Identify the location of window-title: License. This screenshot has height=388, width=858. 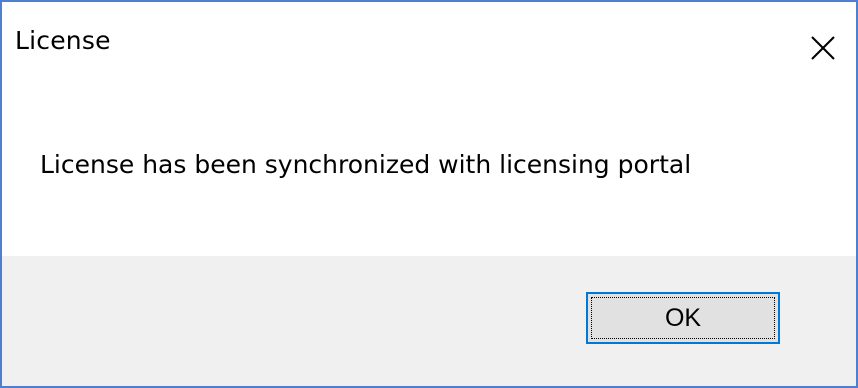
(63, 40).